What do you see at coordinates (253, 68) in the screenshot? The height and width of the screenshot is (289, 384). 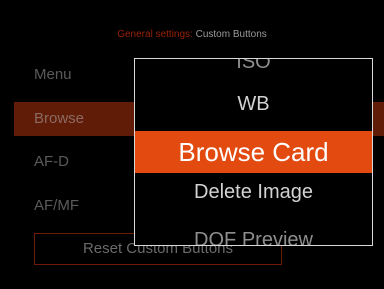 I see `option-iso: ISO` at bounding box center [253, 68].